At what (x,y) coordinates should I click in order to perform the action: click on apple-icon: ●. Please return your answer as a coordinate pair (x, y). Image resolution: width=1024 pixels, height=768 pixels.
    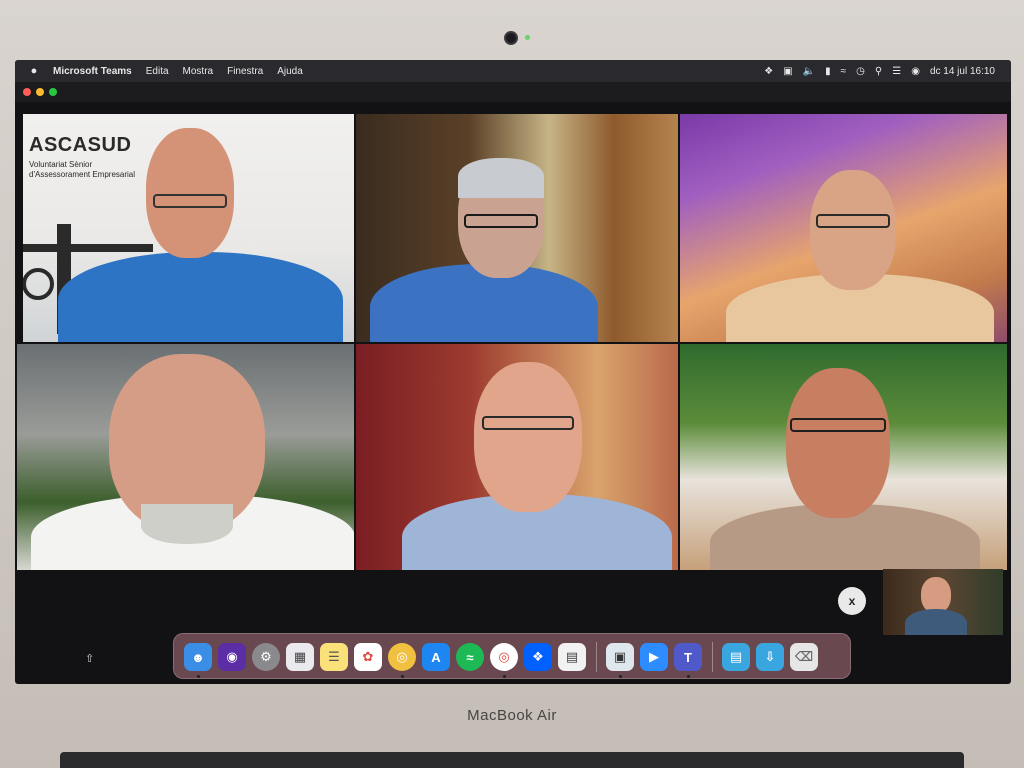
    Looking at the image, I should click on (34, 71).